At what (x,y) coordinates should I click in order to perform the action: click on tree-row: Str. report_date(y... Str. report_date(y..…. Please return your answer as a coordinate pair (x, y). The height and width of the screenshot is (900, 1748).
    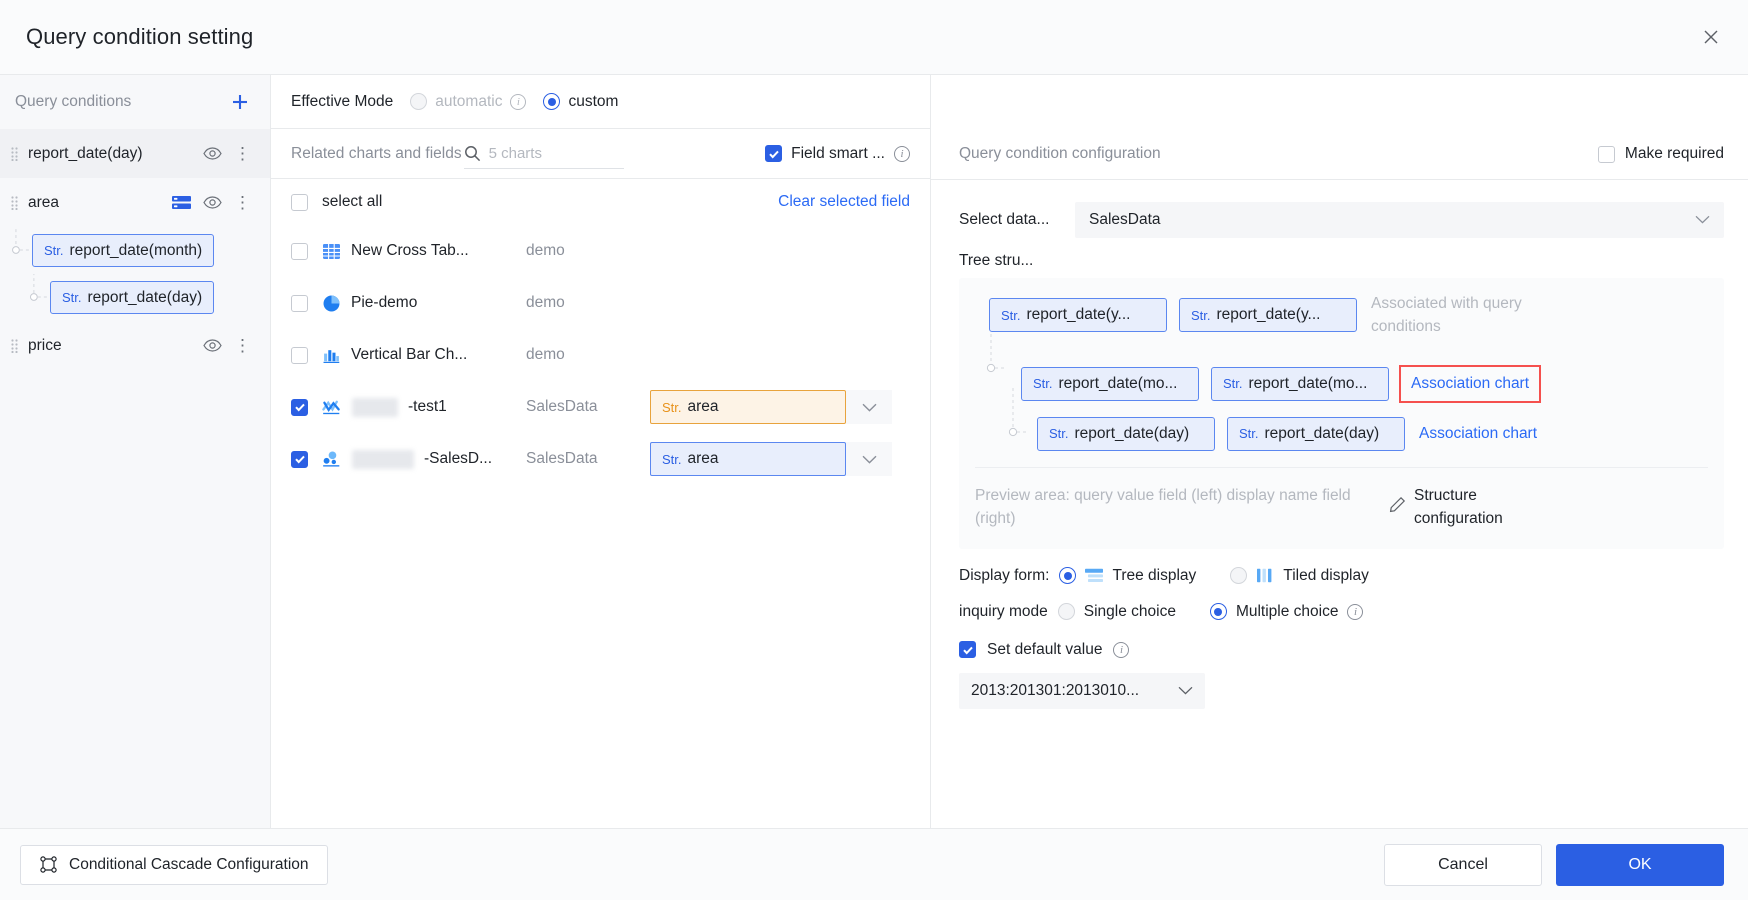
    Looking at the image, I should click on (1341, 315).